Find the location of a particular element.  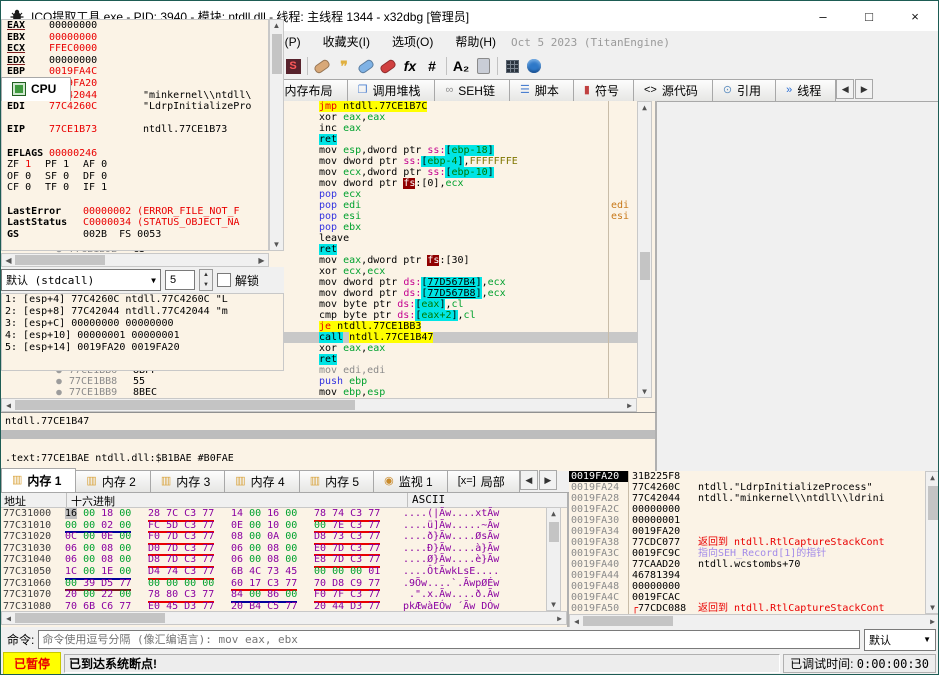

tab-引用: ⊙ 引用 is located at coordinates (744, 90).